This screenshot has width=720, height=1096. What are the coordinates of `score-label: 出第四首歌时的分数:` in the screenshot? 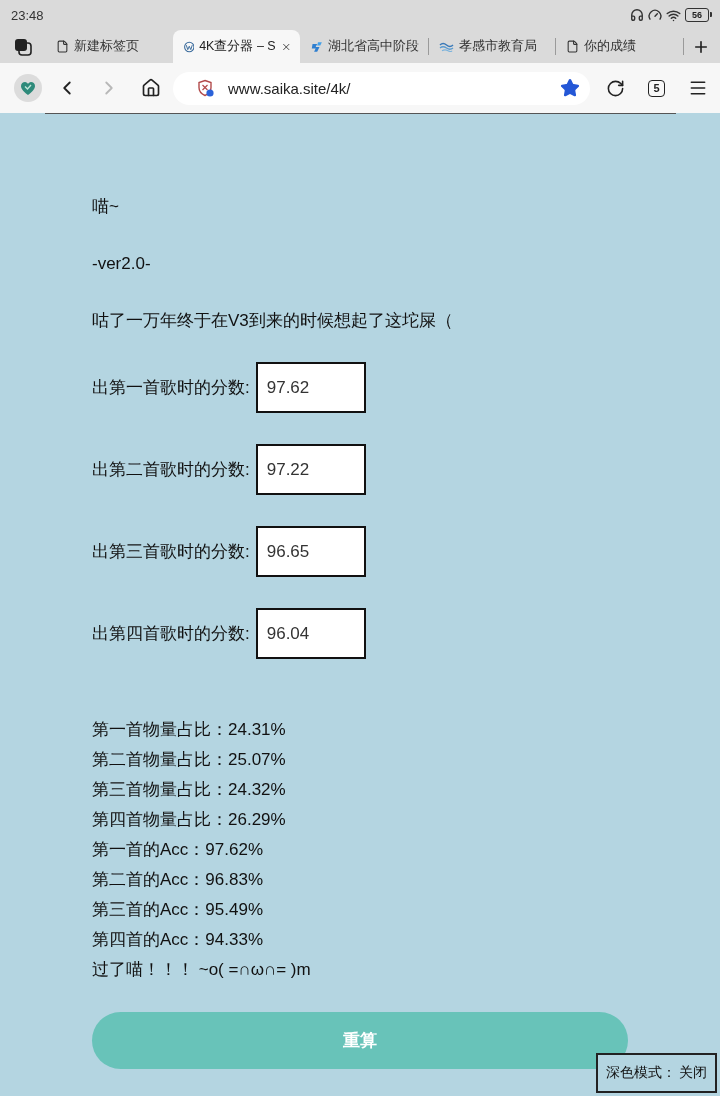 It's located at (171, 634).